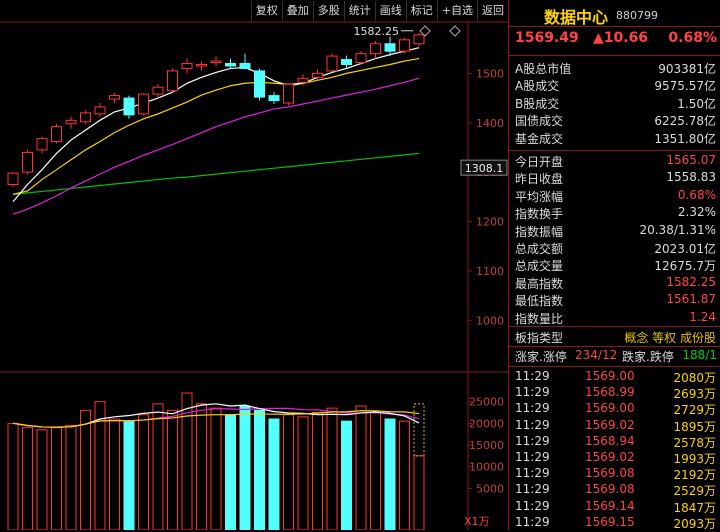 Image resolution: width=720 pixels, height=532 pixels. I want to click on stat-row: 今日开盘 1565.07, so click(614, 161).